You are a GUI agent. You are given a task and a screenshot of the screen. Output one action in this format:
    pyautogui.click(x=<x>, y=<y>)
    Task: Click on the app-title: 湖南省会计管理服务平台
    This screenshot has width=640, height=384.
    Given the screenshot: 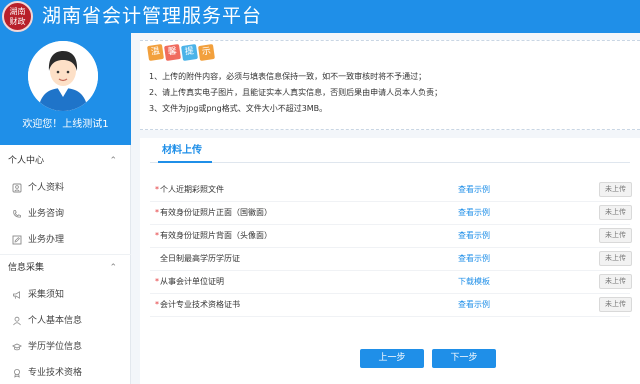 What is the action you would take?
    pyautogui.click(x=152, y=16)
    